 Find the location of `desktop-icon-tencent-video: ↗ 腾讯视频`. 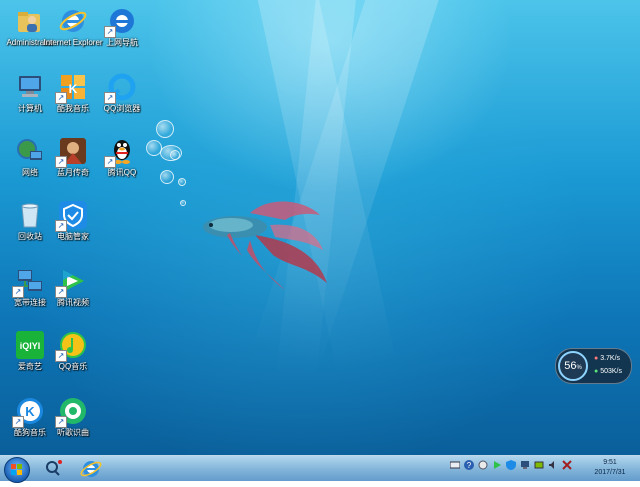

desktop-icon-tencent-video: ↗ 腾讯视频 is located at coordinates (73, 294).